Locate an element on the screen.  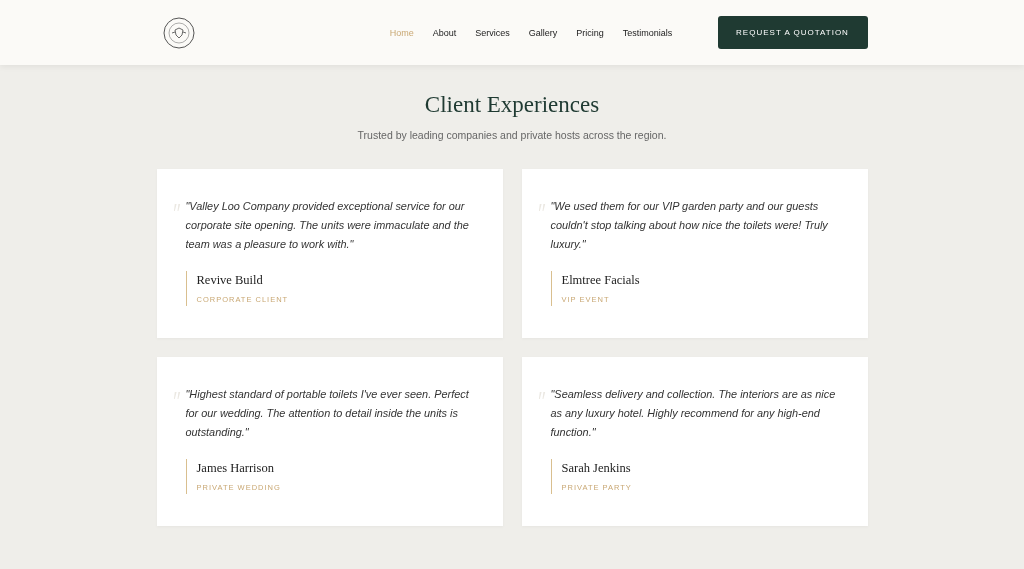
author-name: Sarah Jenkins is located at coordinates (596, 468).